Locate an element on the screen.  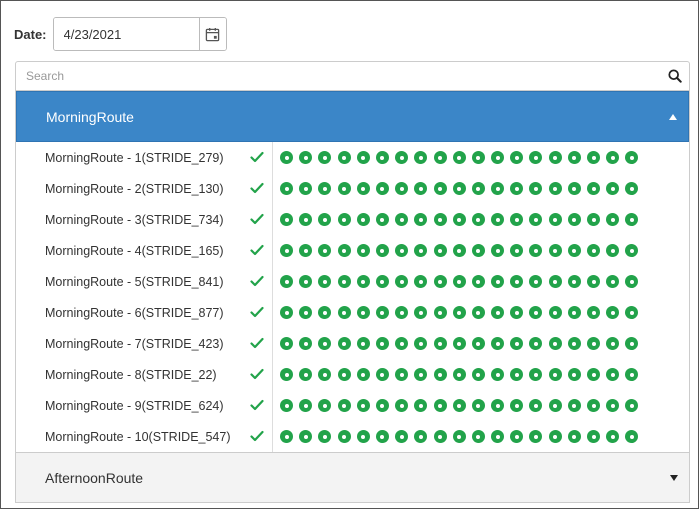
route-row: MorningRoute - 9(STRIDE_624) is located at coordinates (352, 405).